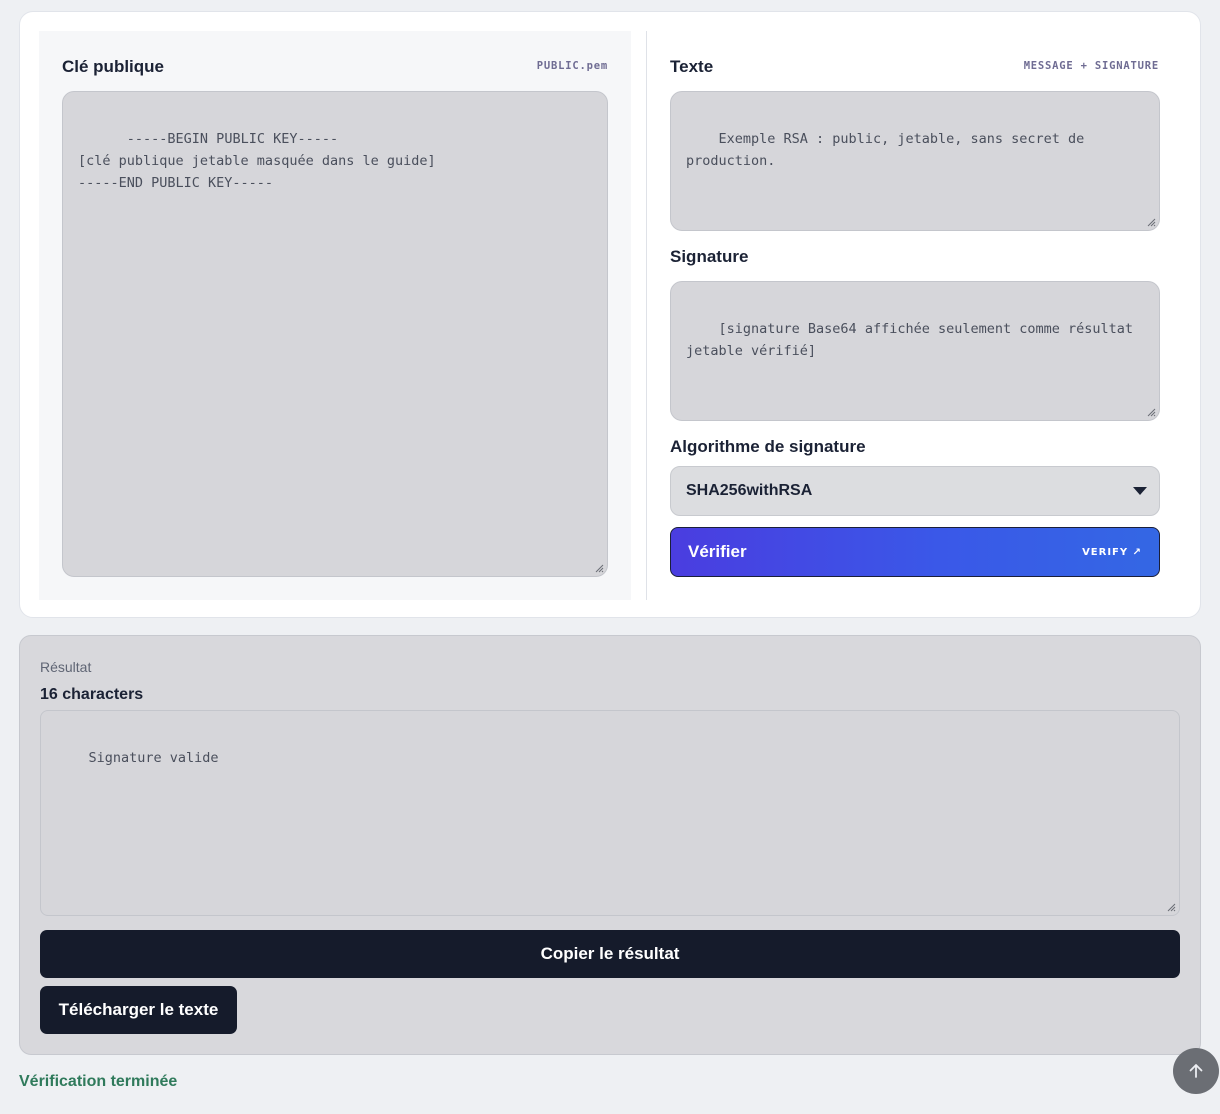 The width and height of the screenshot is (1220, 1114). I want to click on algorithm-select: SHA256withRSA, so click(915, 491).